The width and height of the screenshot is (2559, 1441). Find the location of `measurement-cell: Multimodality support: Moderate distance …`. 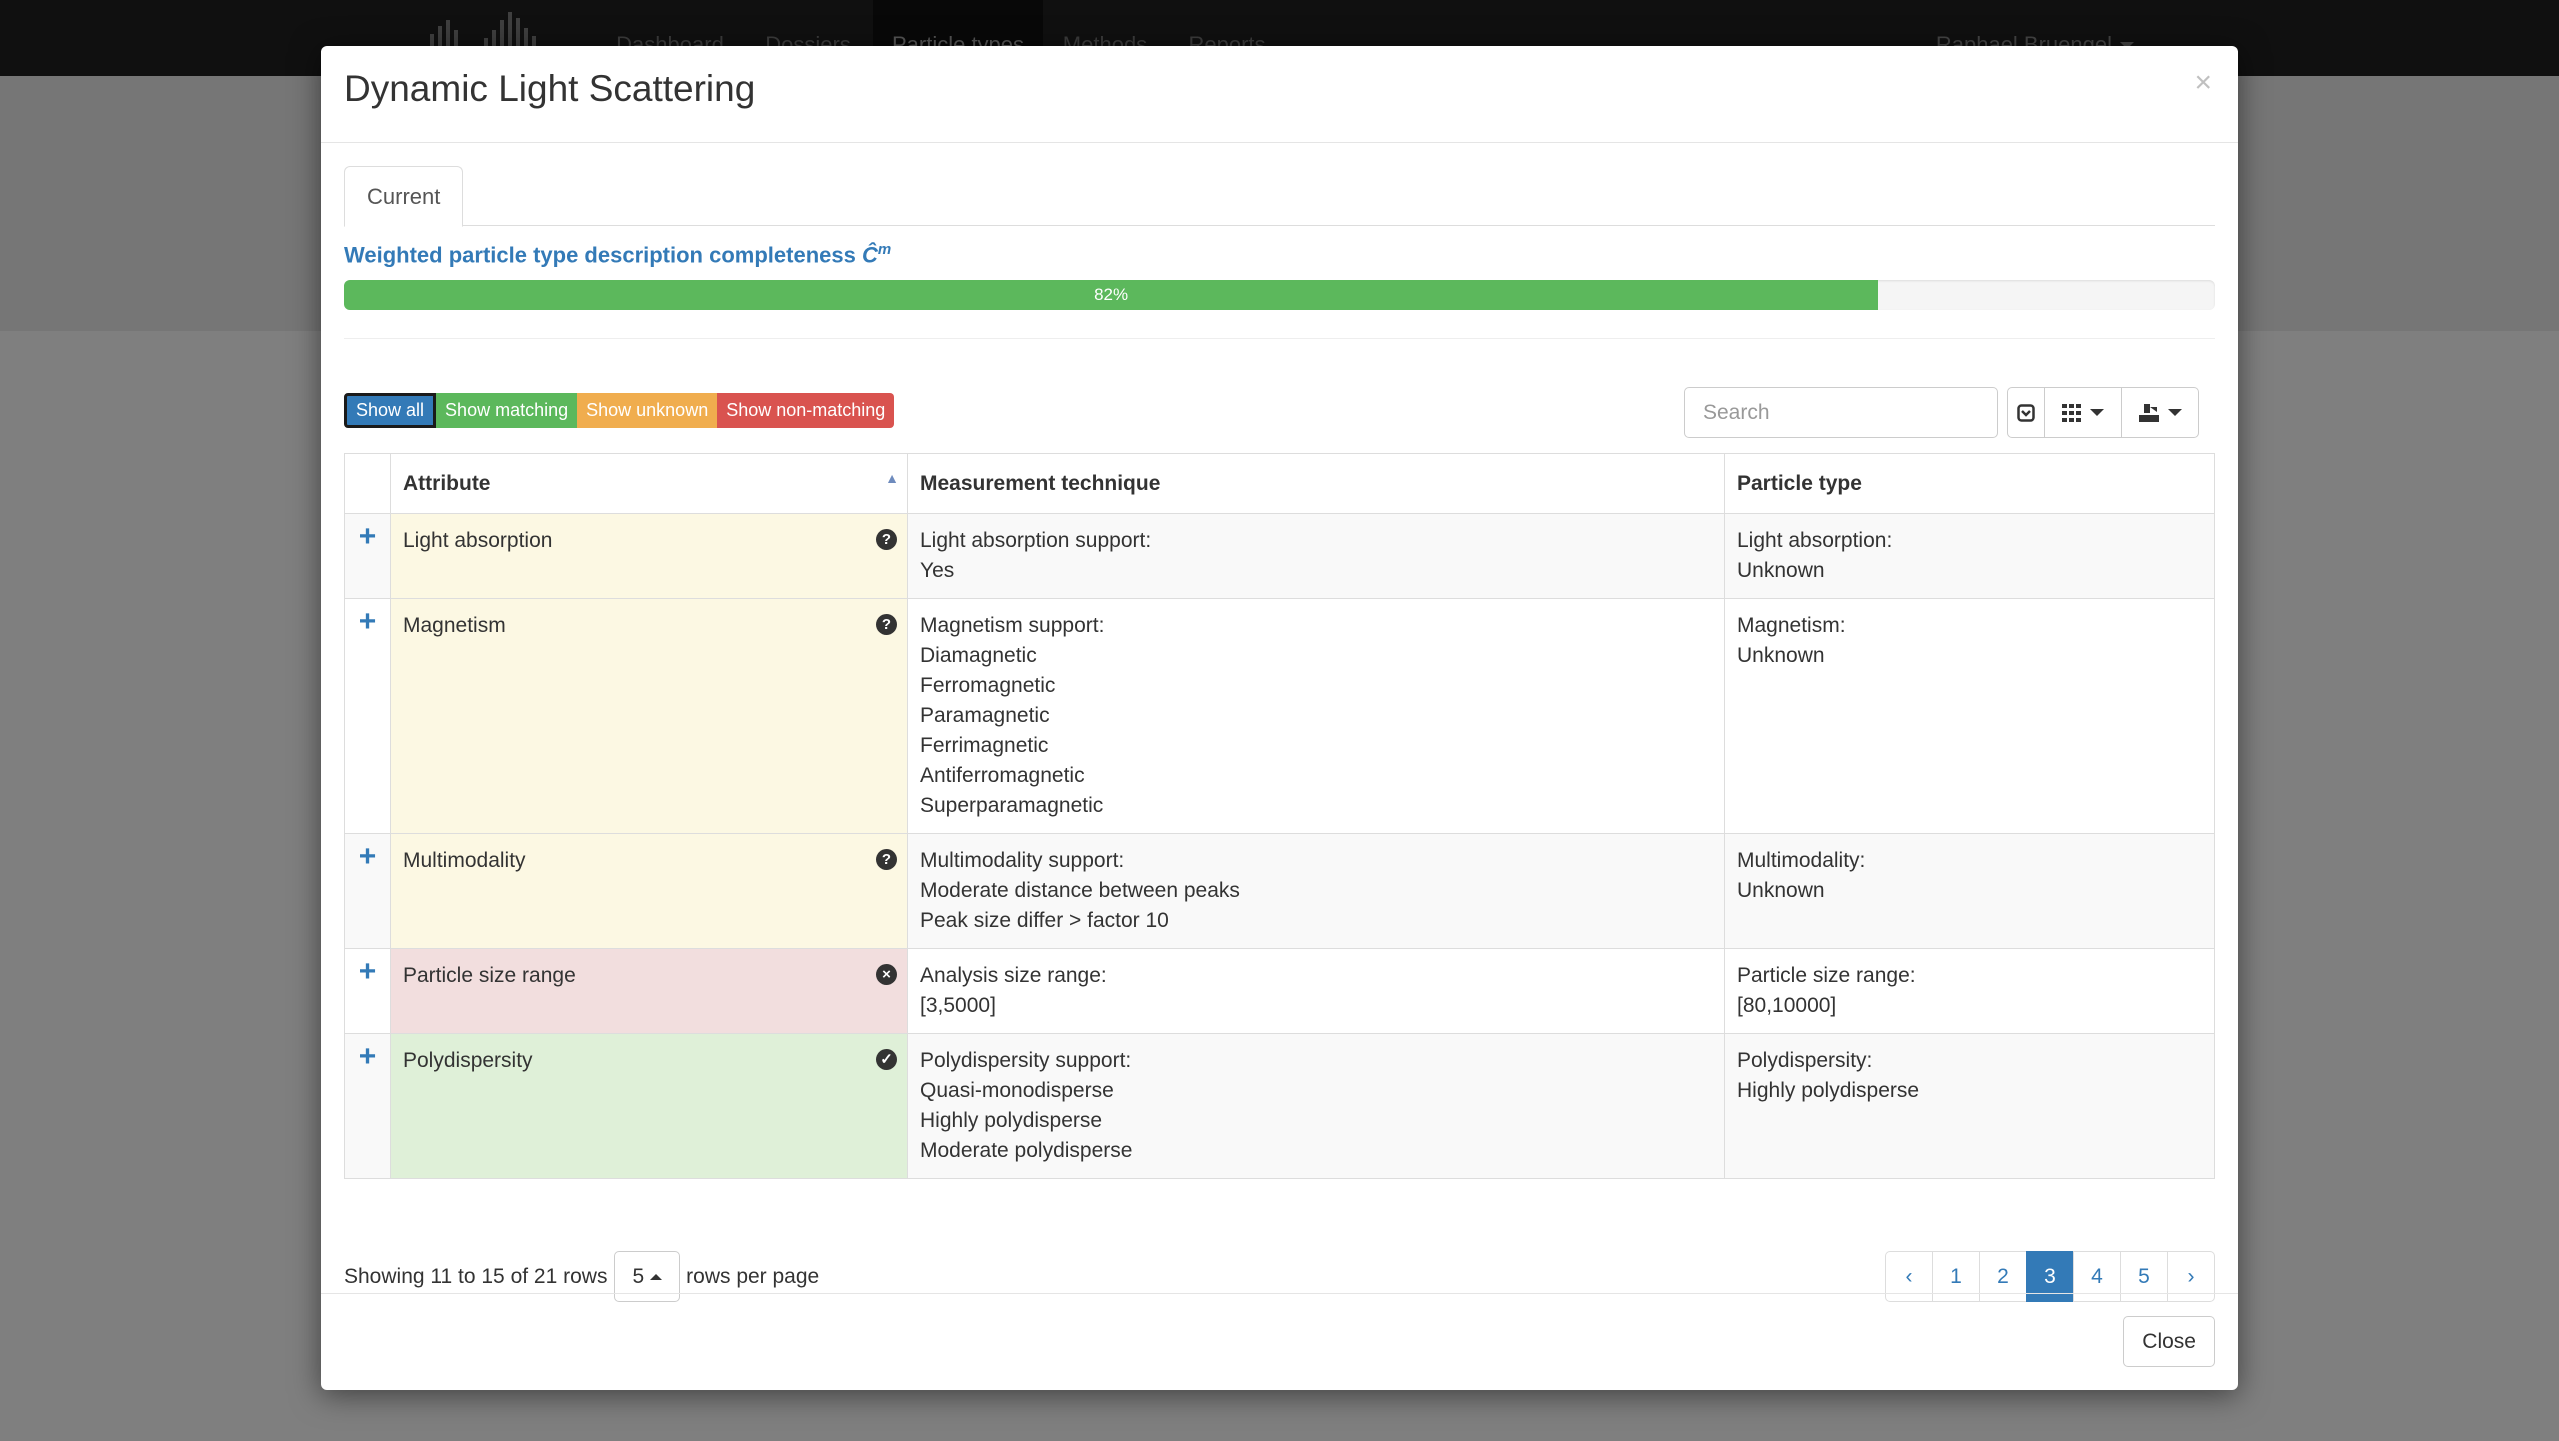

measurement-cell: Multimodality support: Moderate distance … is located at coordinates (1316, 891).